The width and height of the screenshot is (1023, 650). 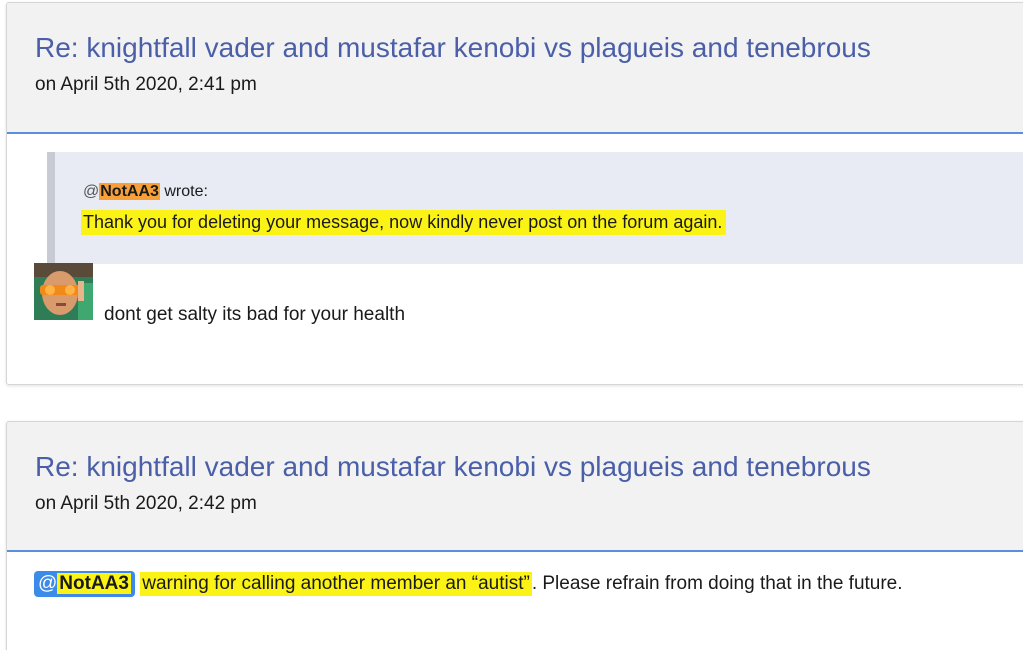 I want to click on quote-author: @NotAA3 wrote:, so click(x=145, y=192).